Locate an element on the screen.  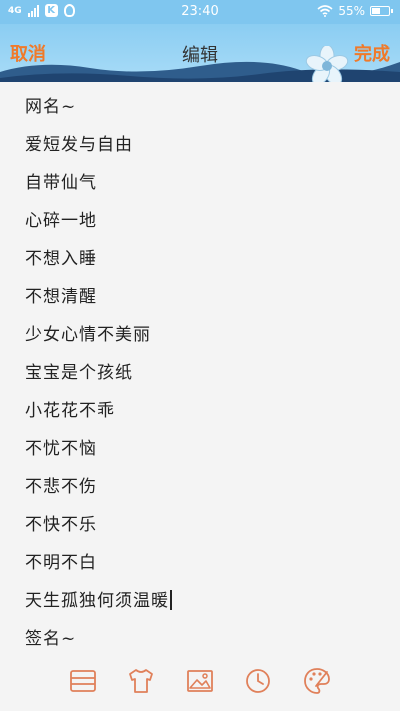
text-line: 签名~ is located at coordinates (51, 639).